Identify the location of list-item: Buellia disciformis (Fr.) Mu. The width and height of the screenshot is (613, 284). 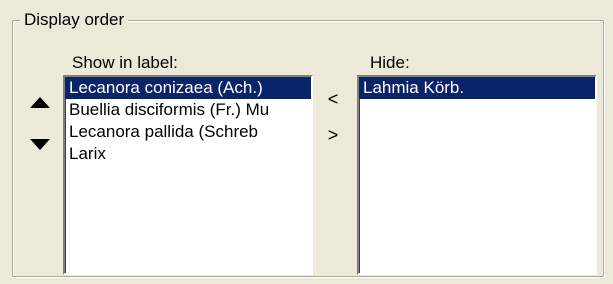
(188, 110).